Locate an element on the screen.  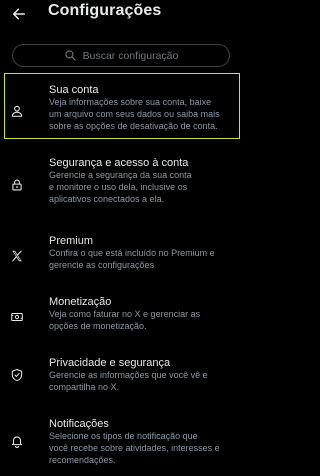
shield-icon is located at coordinates (17, 375).